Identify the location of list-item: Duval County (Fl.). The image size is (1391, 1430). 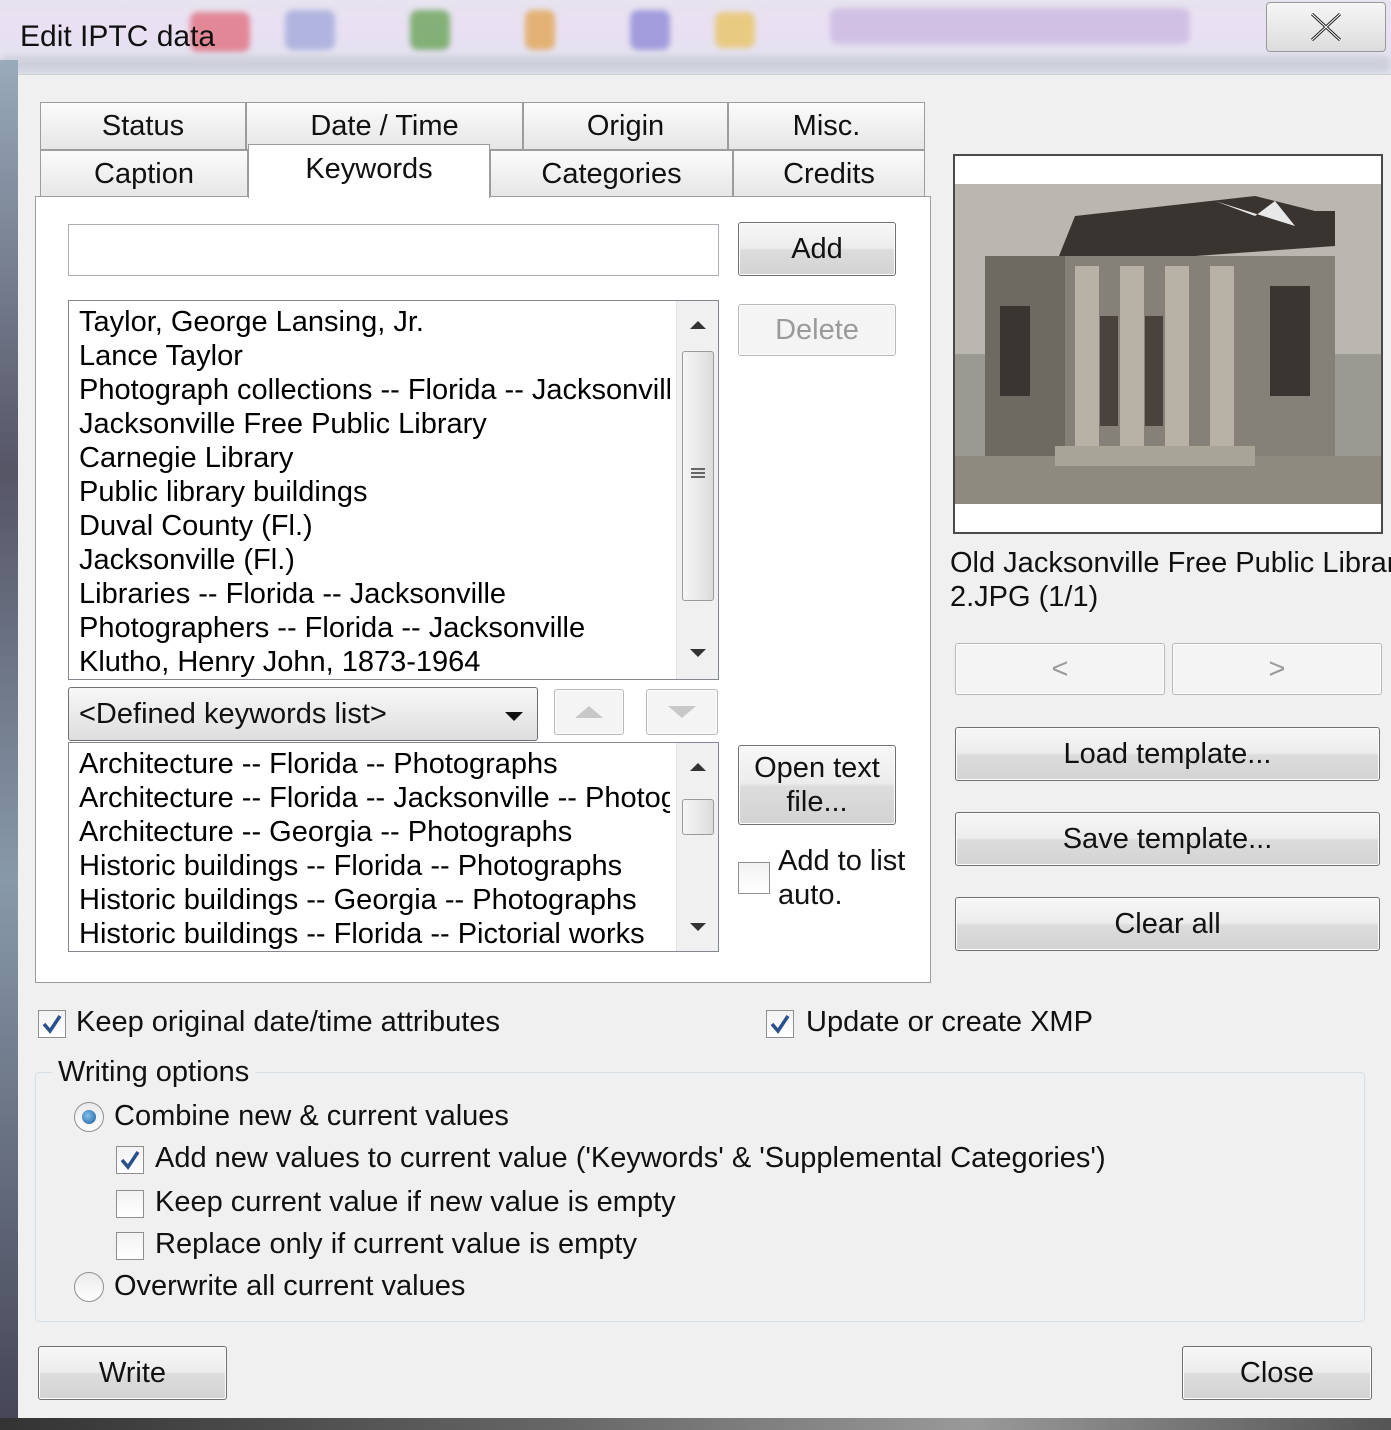
(374, 526).